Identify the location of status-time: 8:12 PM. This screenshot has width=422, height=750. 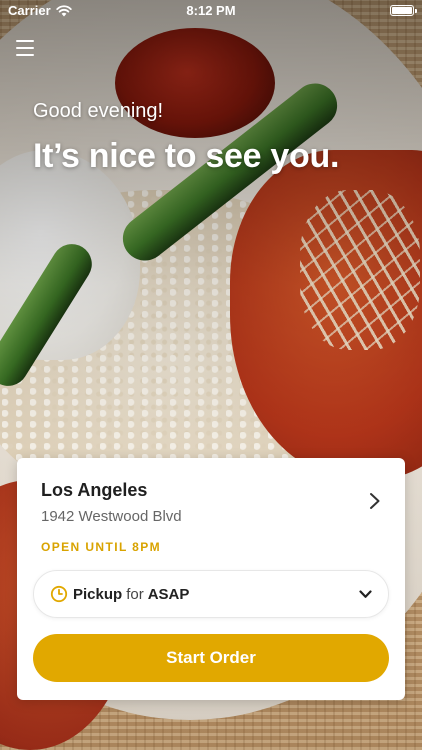
(211, 10).